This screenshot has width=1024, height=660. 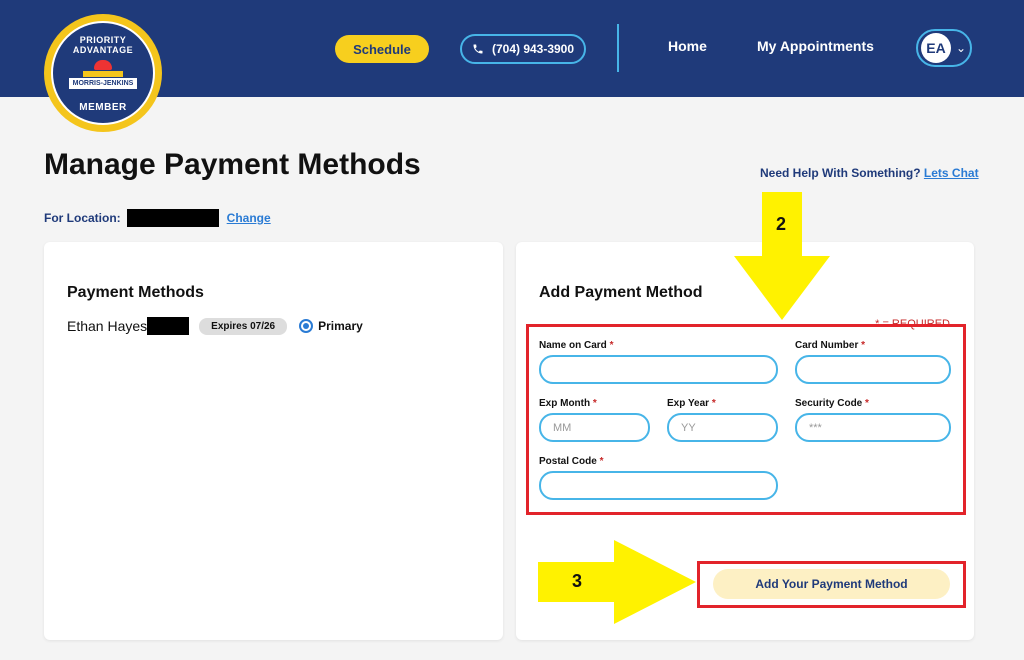 What do you see at coordinates (577, 581) in the screenshot?
I see `step-3-label: 3` at bounding box center [577, 581].